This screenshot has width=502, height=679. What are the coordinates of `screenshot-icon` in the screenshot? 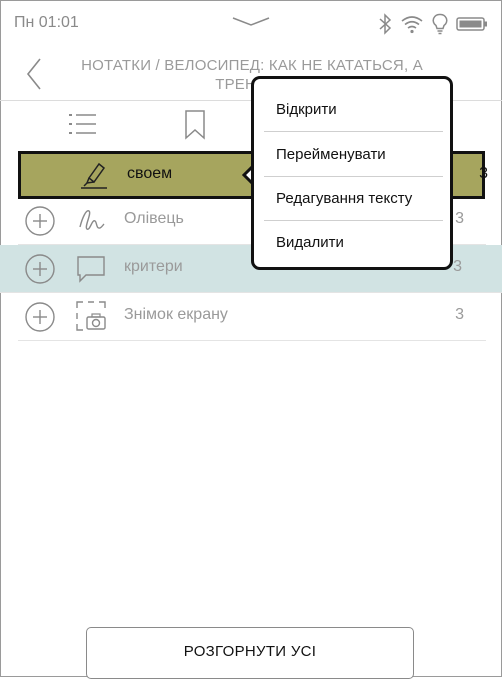 It's located at (91, 316).